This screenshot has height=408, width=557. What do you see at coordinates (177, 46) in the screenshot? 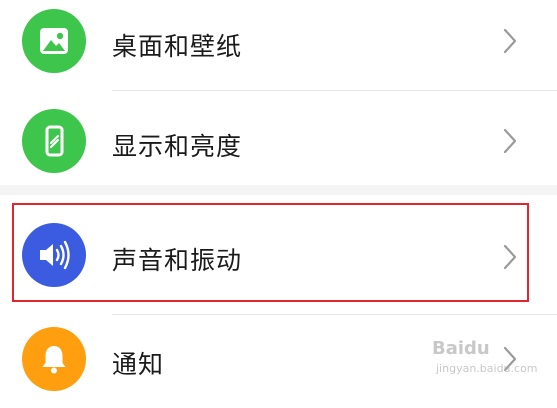
I see `settings-item-label: 桌面和壁纸` at bounding box center [177, 46].